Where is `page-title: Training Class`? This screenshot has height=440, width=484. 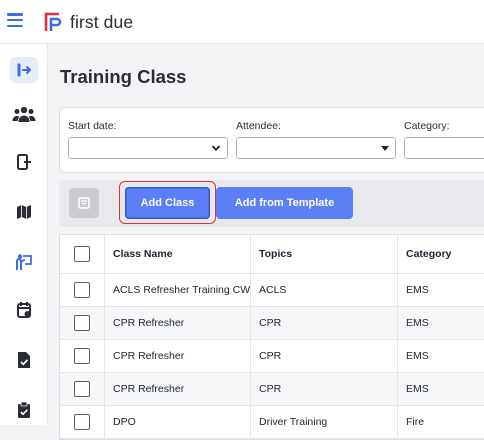
page-title: Training Class is located at coordinates (123, 76).